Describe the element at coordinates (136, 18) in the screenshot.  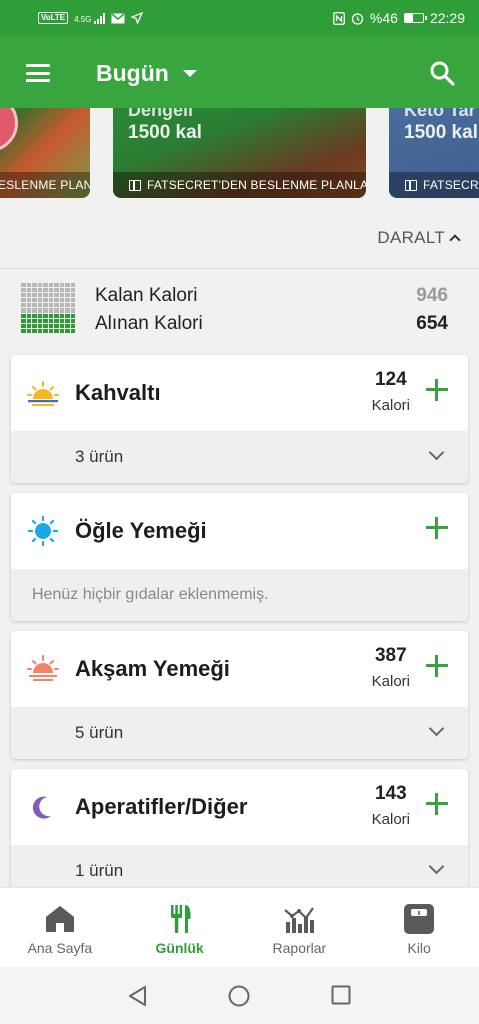
I see `navigation-icon` at that location.